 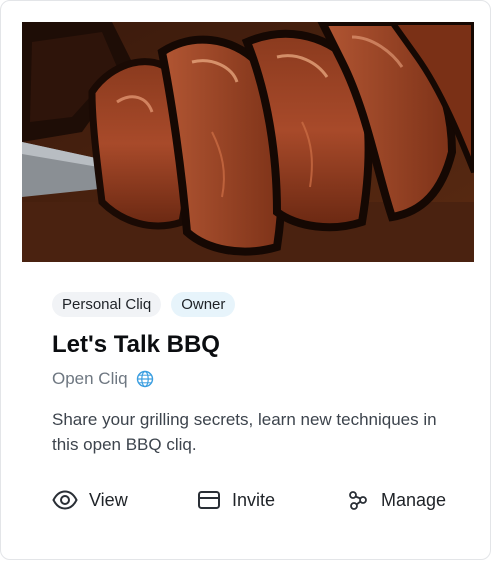 I want to click on manage-label: Manage, so click(x=414, y=499).